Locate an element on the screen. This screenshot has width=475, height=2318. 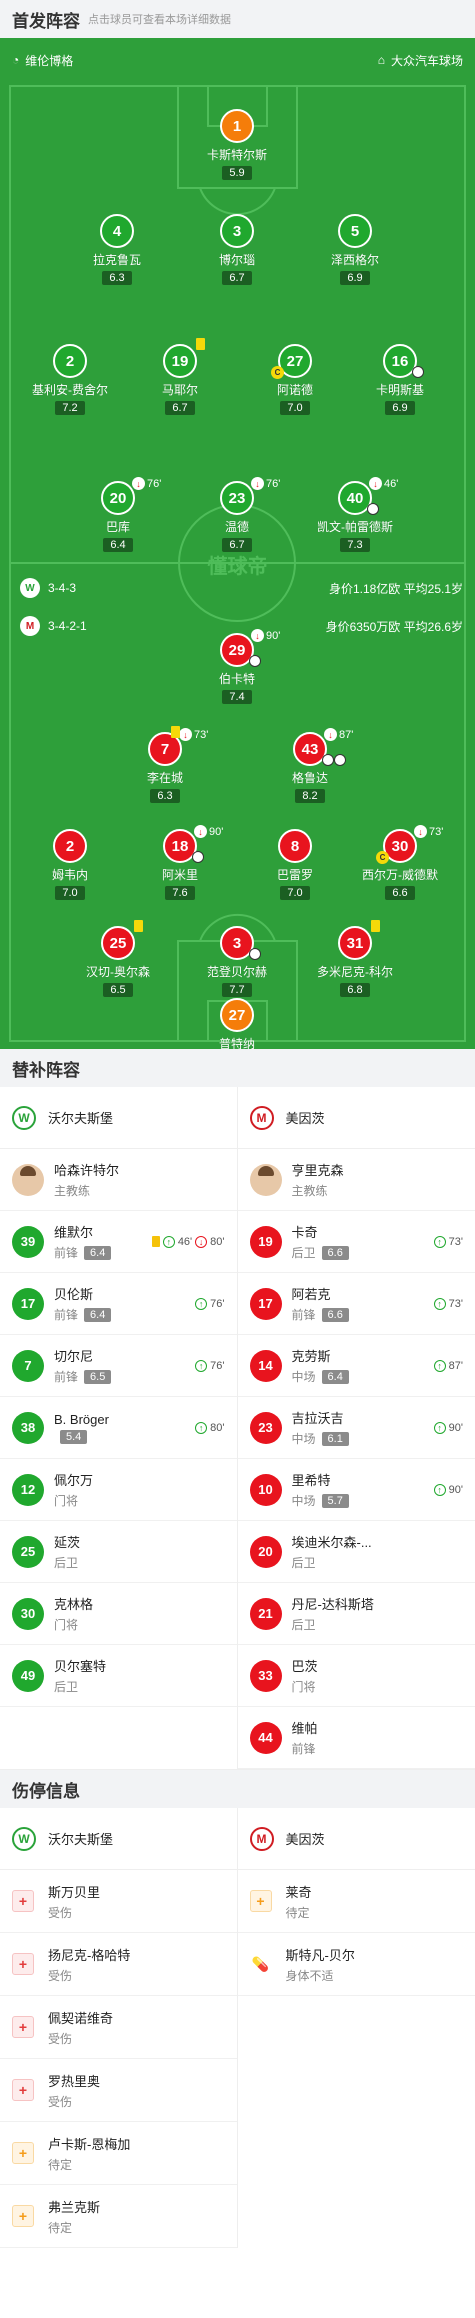
sub-player-row: 12 佩尔万 门将 is located at coordinates (118, 1490).